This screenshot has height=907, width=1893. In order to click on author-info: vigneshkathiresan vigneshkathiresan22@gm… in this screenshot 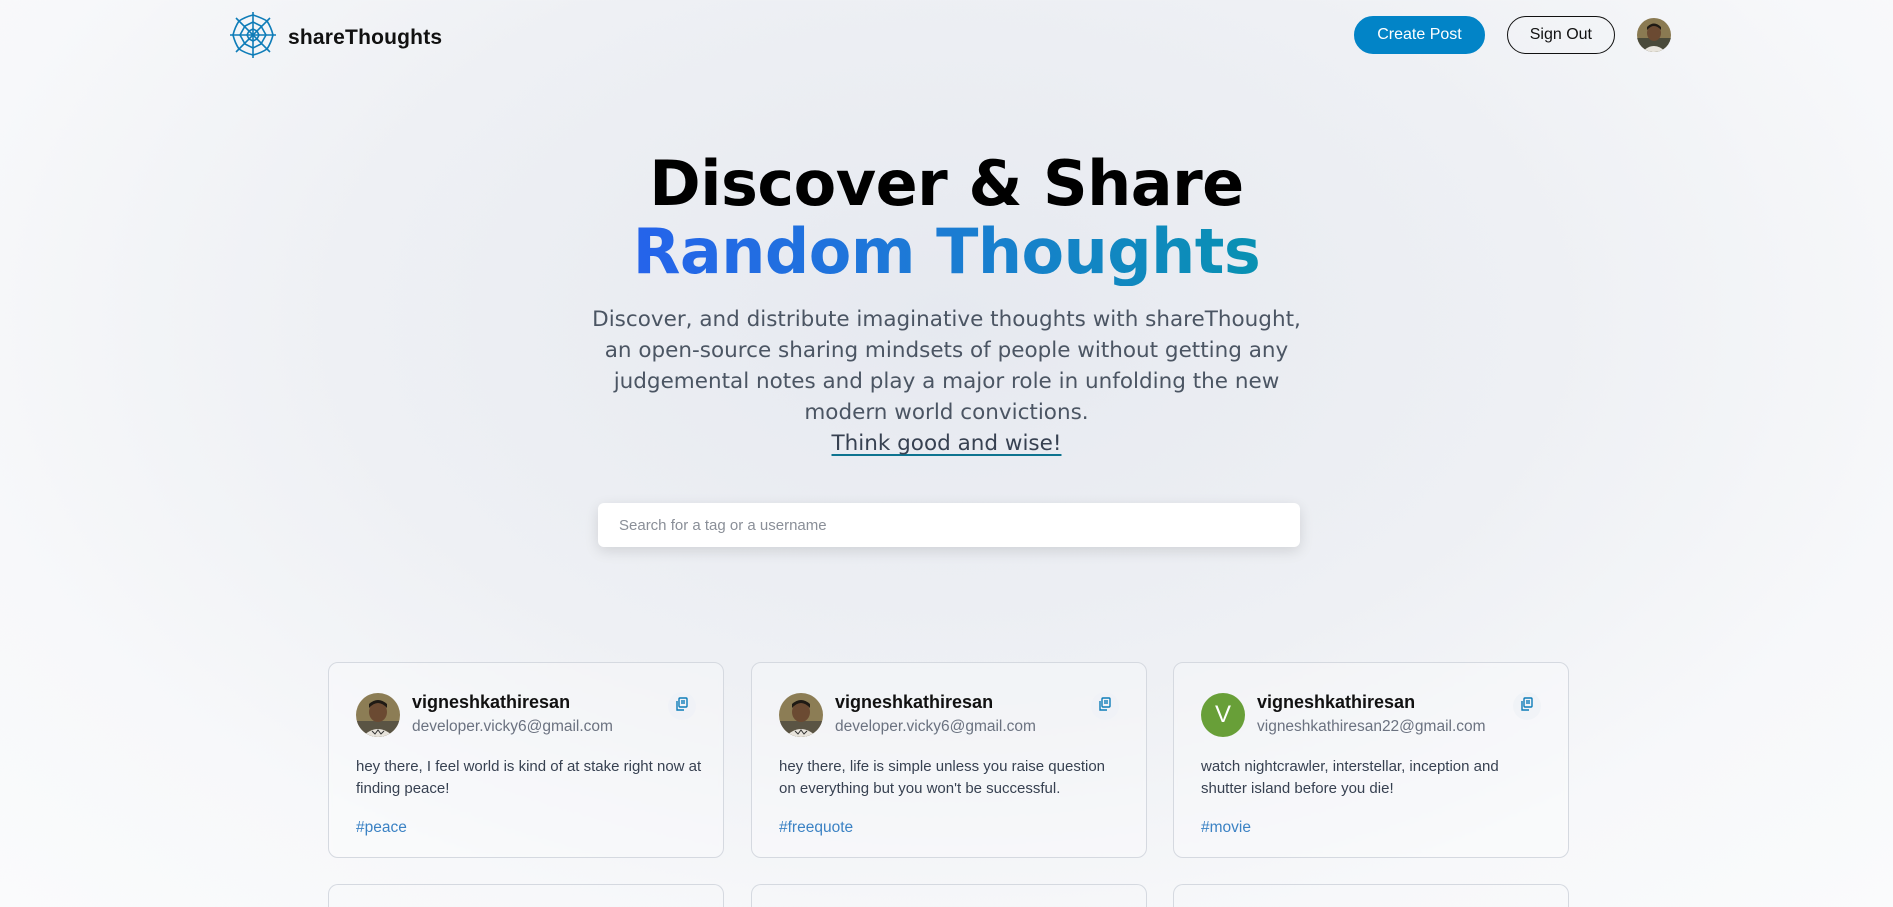, I will do `click(1371, 714)`.